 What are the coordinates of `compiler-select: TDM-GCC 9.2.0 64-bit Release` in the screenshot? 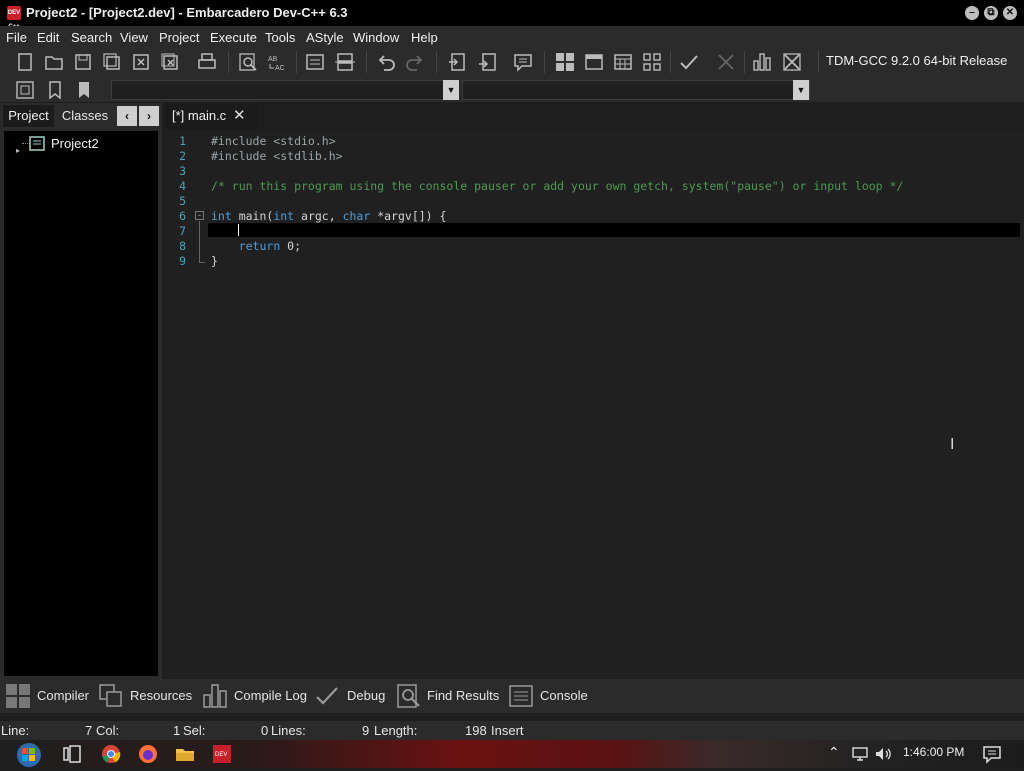 It's located at (918, 61).